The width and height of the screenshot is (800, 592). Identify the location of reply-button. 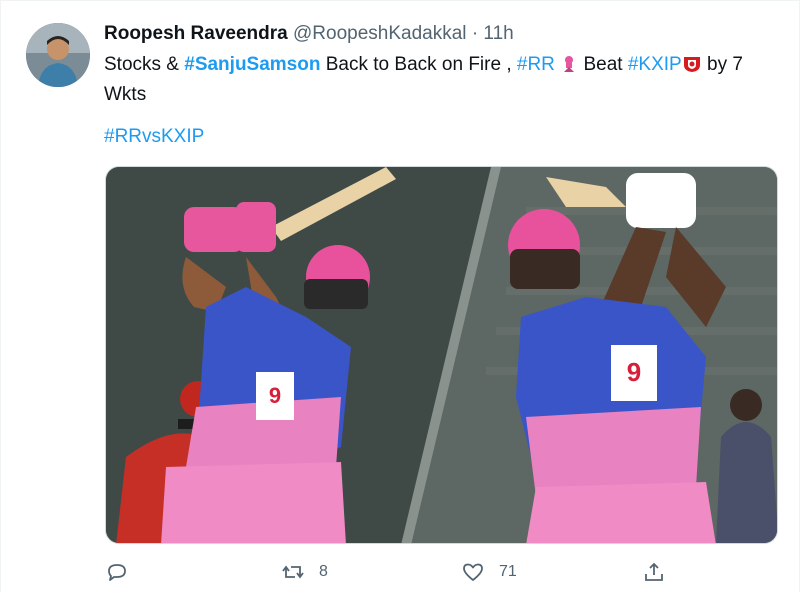
(124, 572).